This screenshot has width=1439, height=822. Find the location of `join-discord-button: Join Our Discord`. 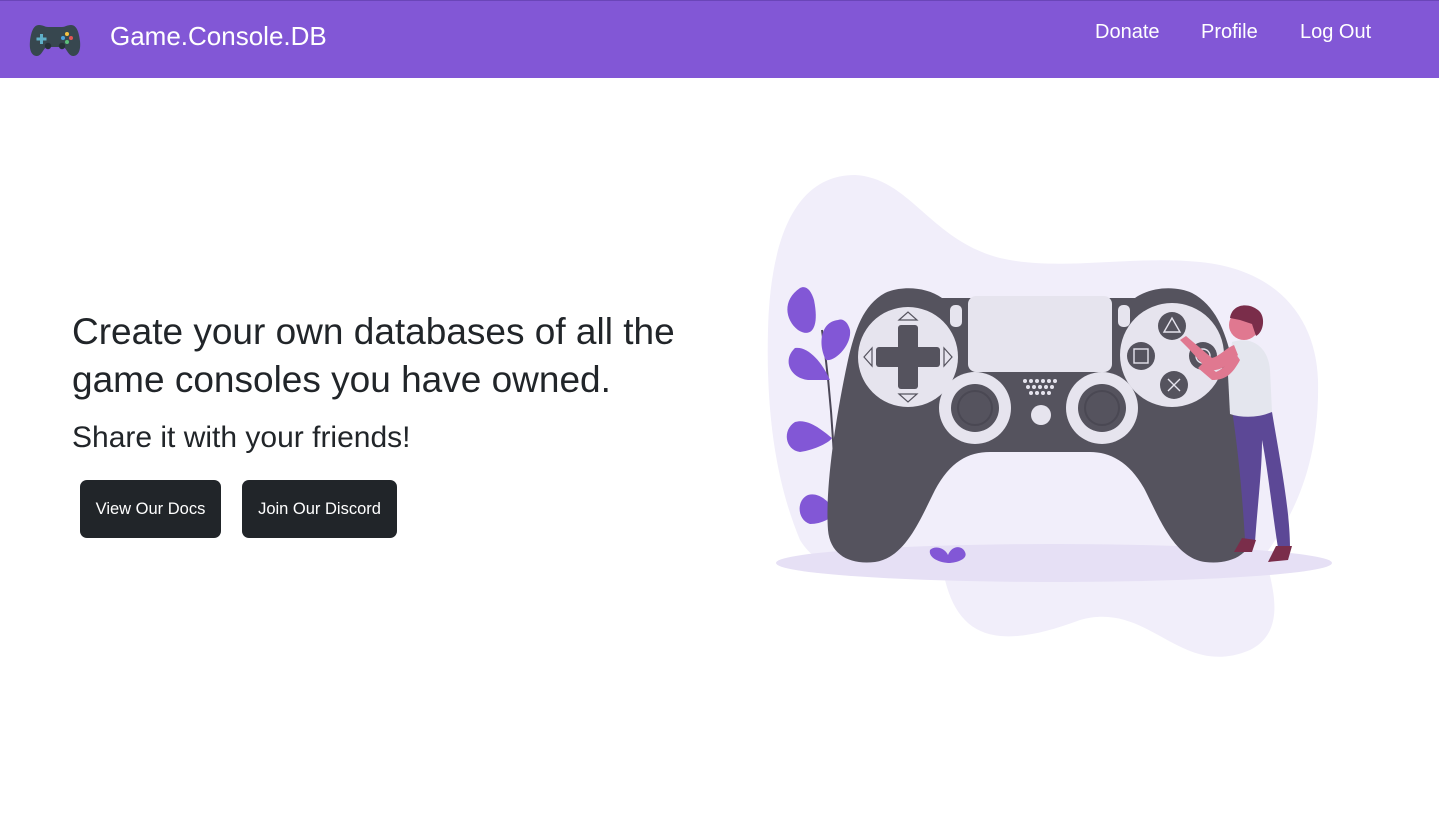

join-discord-button: Join Our Discord is located at coordinates (319, 509).